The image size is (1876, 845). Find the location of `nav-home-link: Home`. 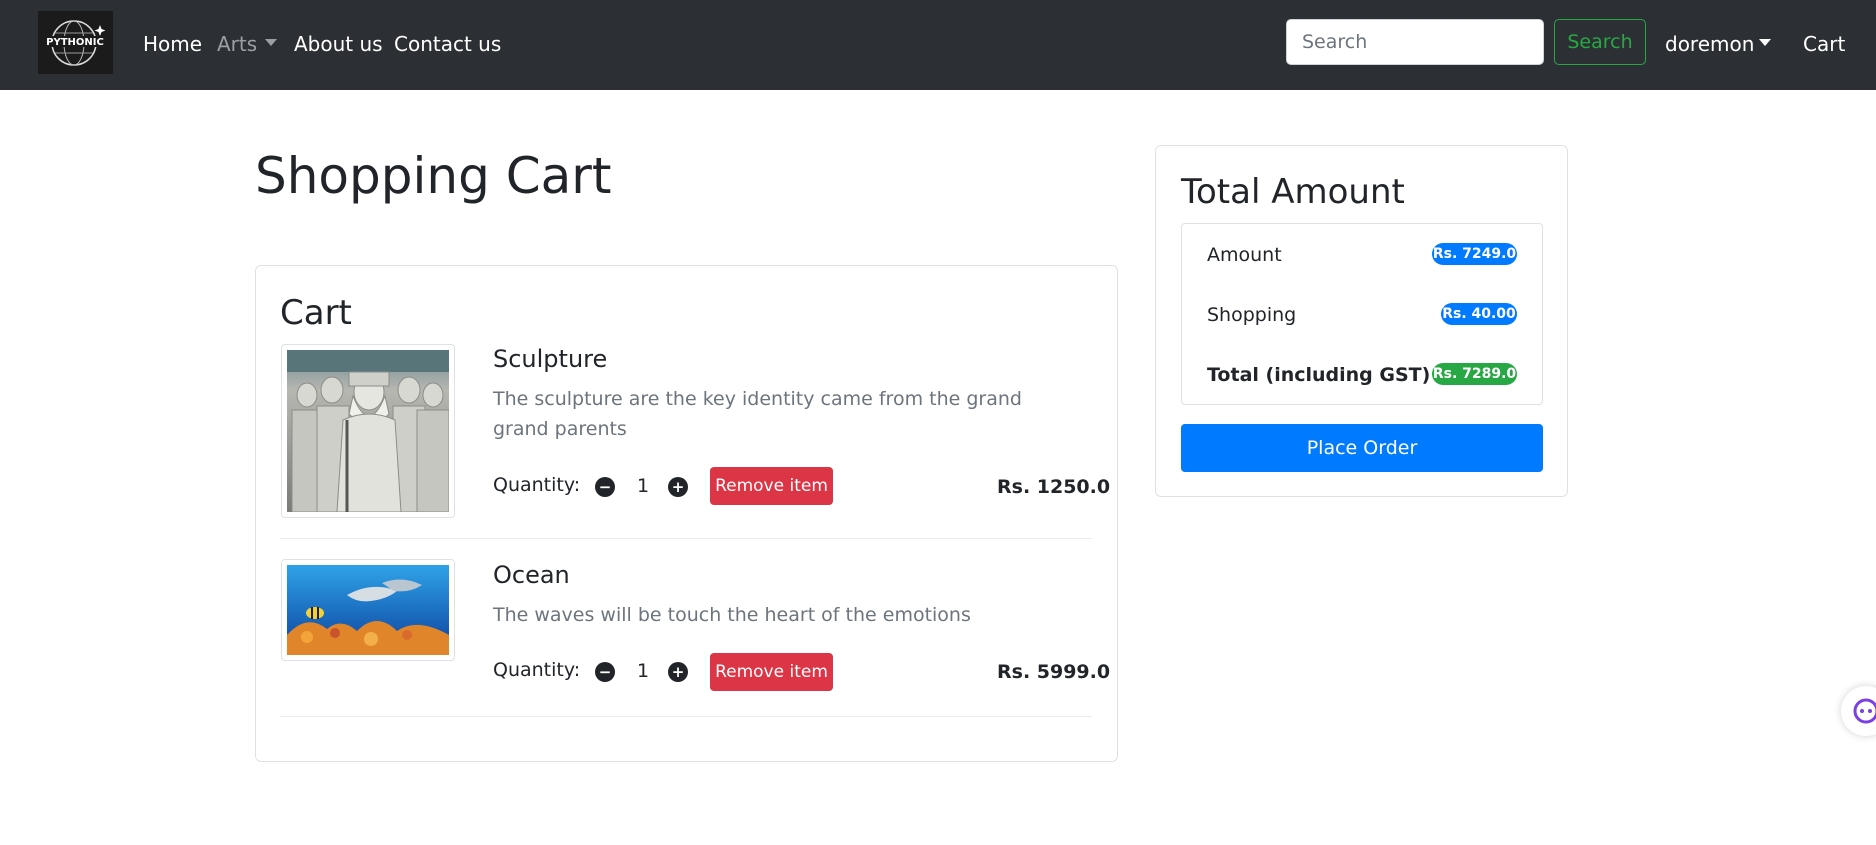

nav-home-link: Home is located at coordinates (172, 44).